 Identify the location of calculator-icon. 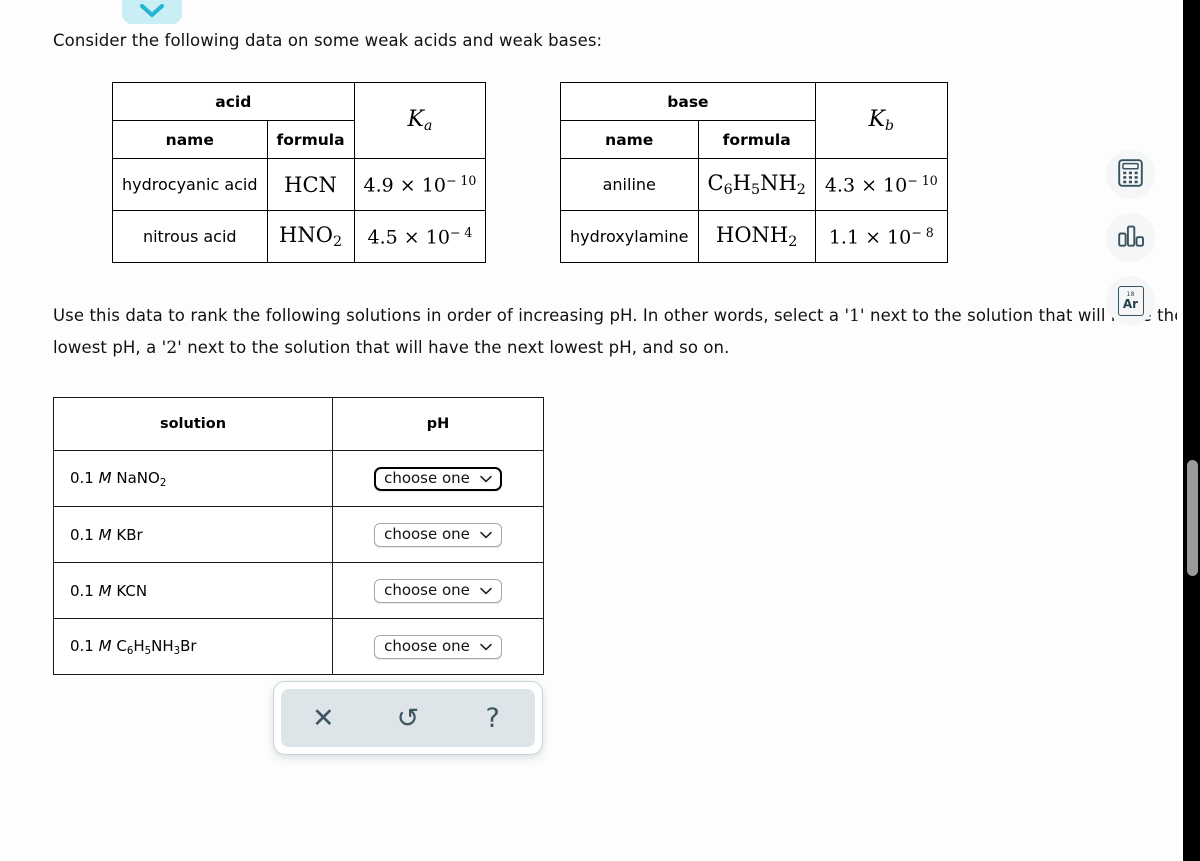
(1130, 174).